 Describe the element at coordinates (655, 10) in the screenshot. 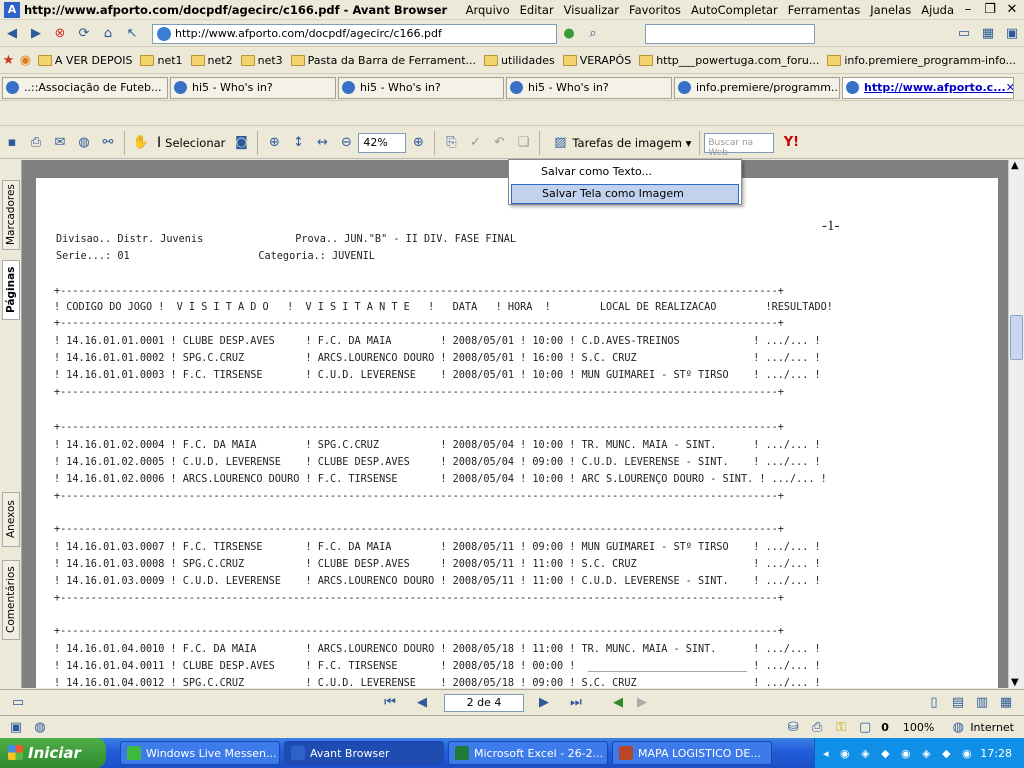

I see `menu-favoritos: Favoritos` at that location.